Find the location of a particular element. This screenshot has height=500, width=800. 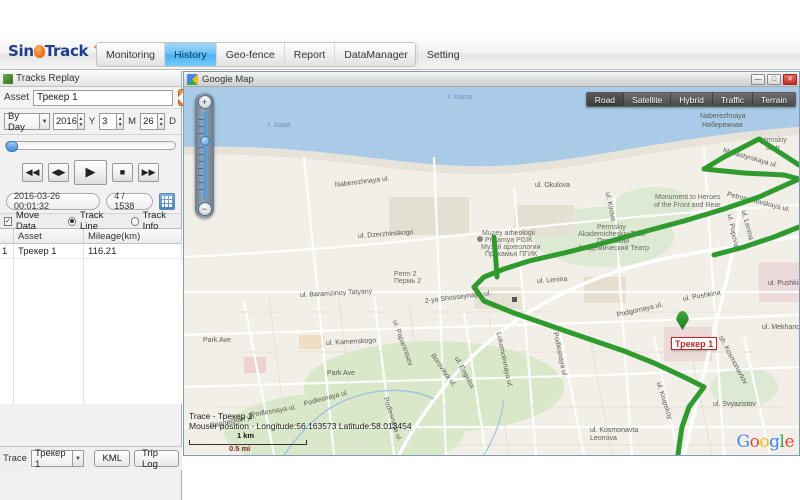

playback-controls: ◀◀ ◀▶ ▶ ■ ▶▶ is located at coordinates (90, 172).